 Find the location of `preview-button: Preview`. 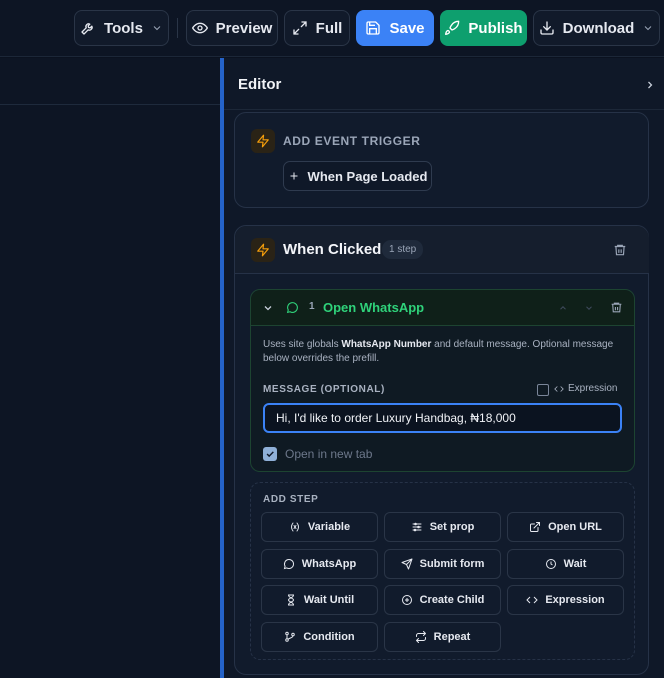

preview-button: Preview is located at coordinates (232, 28).